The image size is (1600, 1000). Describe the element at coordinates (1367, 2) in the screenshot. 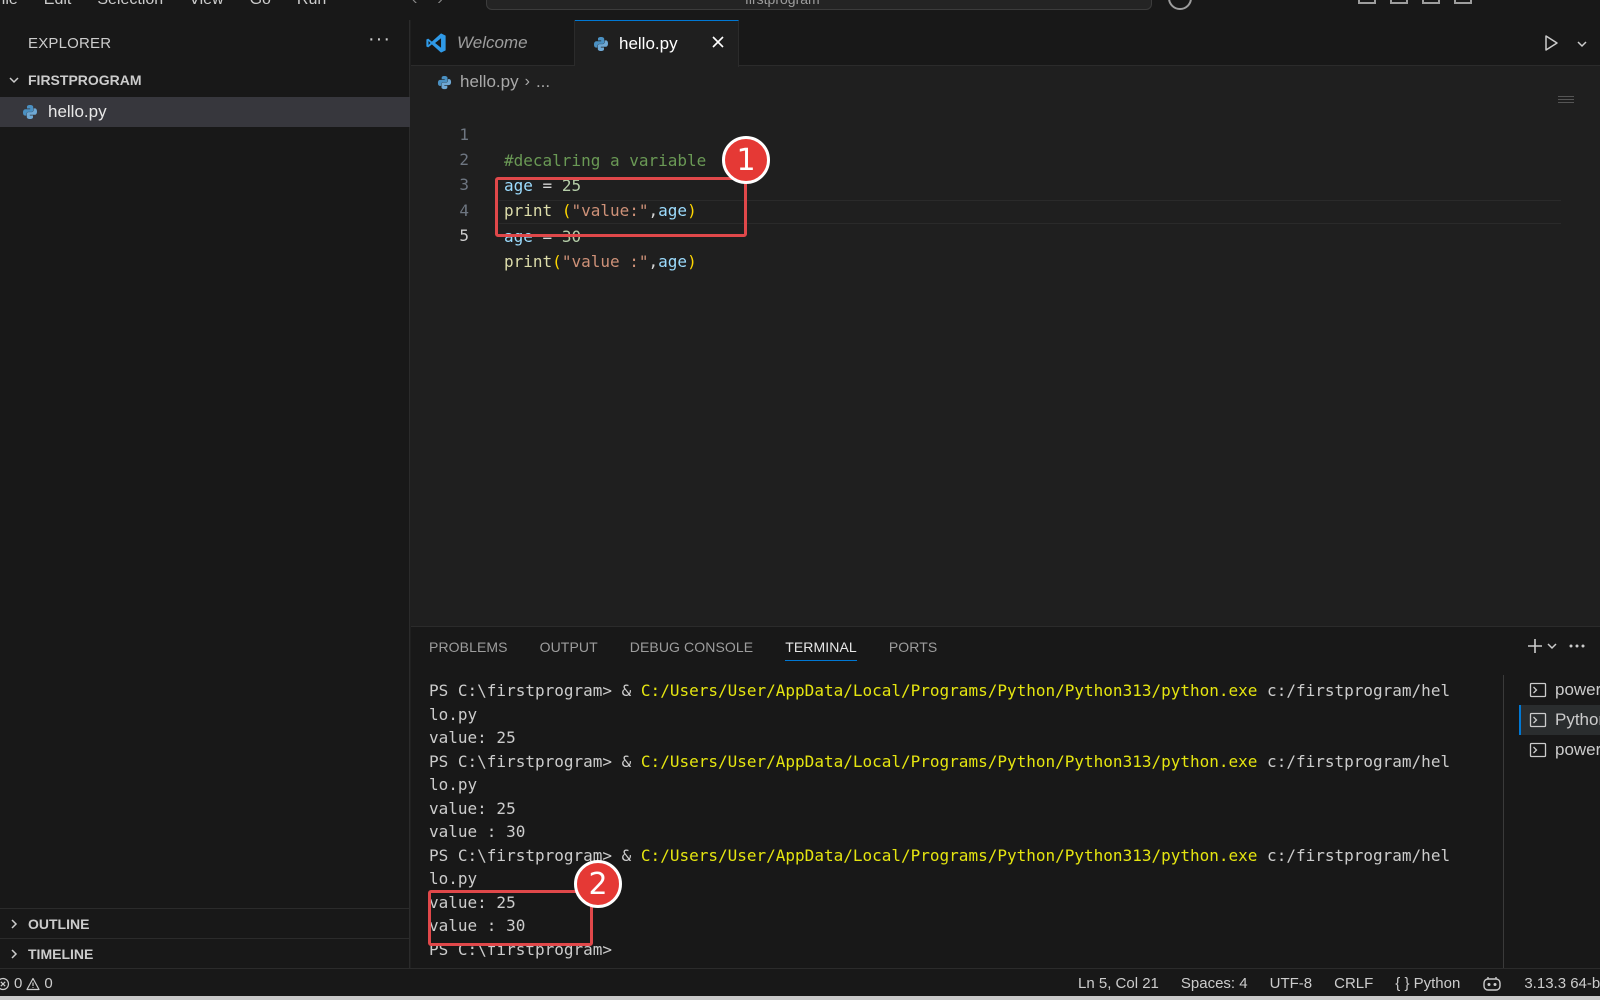

I see `layout-icon` at that location.